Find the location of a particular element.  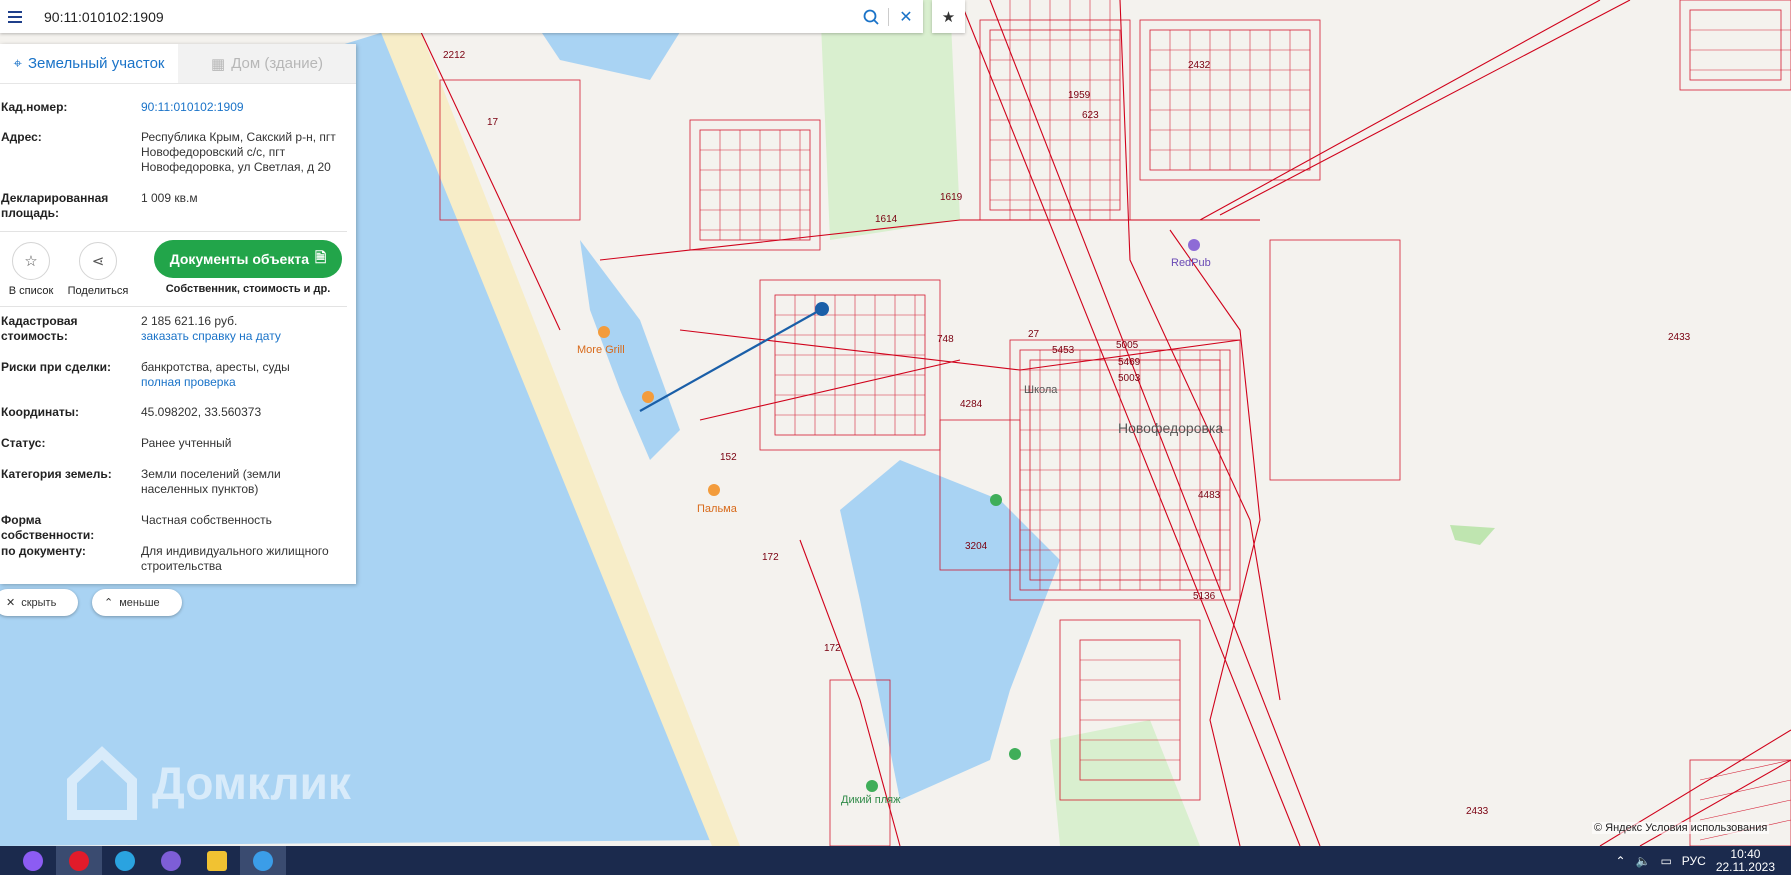

cadnum-link: 90:11:010102:1909 is located at coordinates (192, 107).